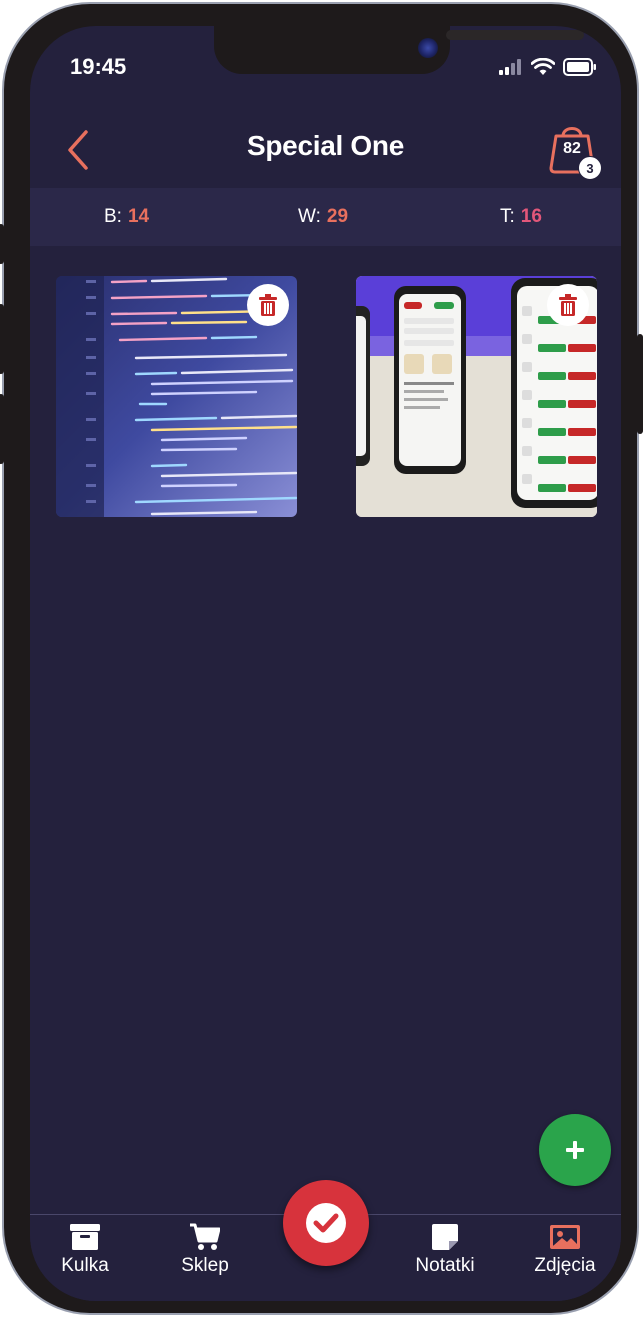 This screenshot has height=1319, width=643. I want to click on front-camera, so click(428, 48).